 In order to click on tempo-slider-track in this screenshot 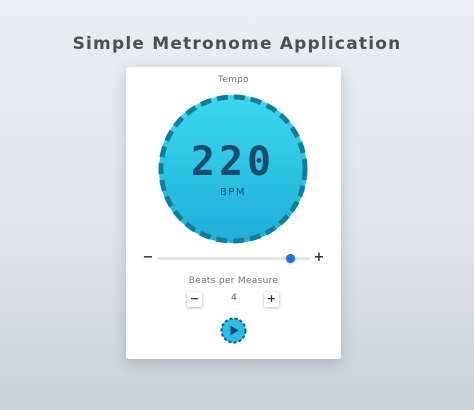, I will do `click(233, 258)`.